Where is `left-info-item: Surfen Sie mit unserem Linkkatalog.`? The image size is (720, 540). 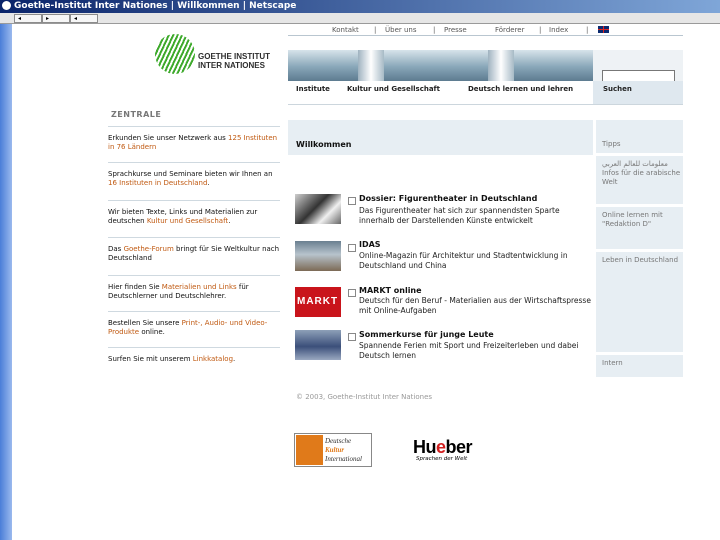
left-info-item: Surfen Sie mit unserem Linkkatalog. is located at coordinates (194, 355).